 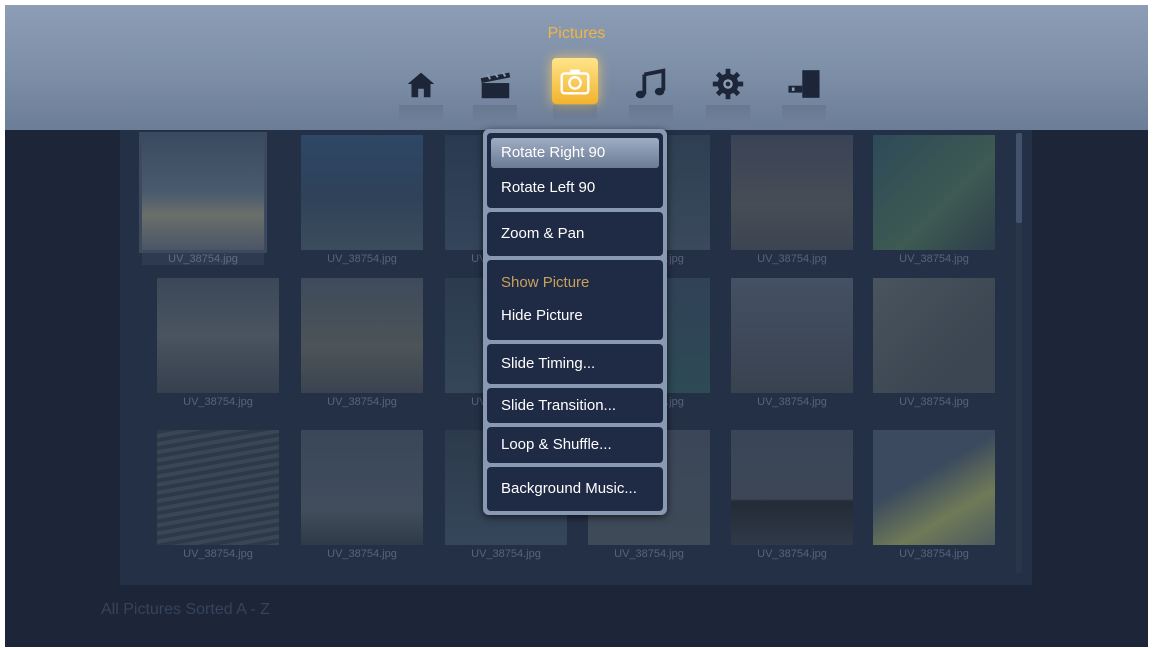 I want to click on music-icon, so click(x=651, y=84).